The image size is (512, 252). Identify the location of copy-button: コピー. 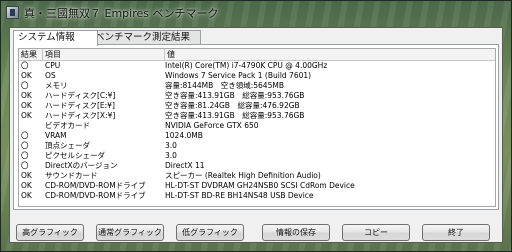
(376, 232).